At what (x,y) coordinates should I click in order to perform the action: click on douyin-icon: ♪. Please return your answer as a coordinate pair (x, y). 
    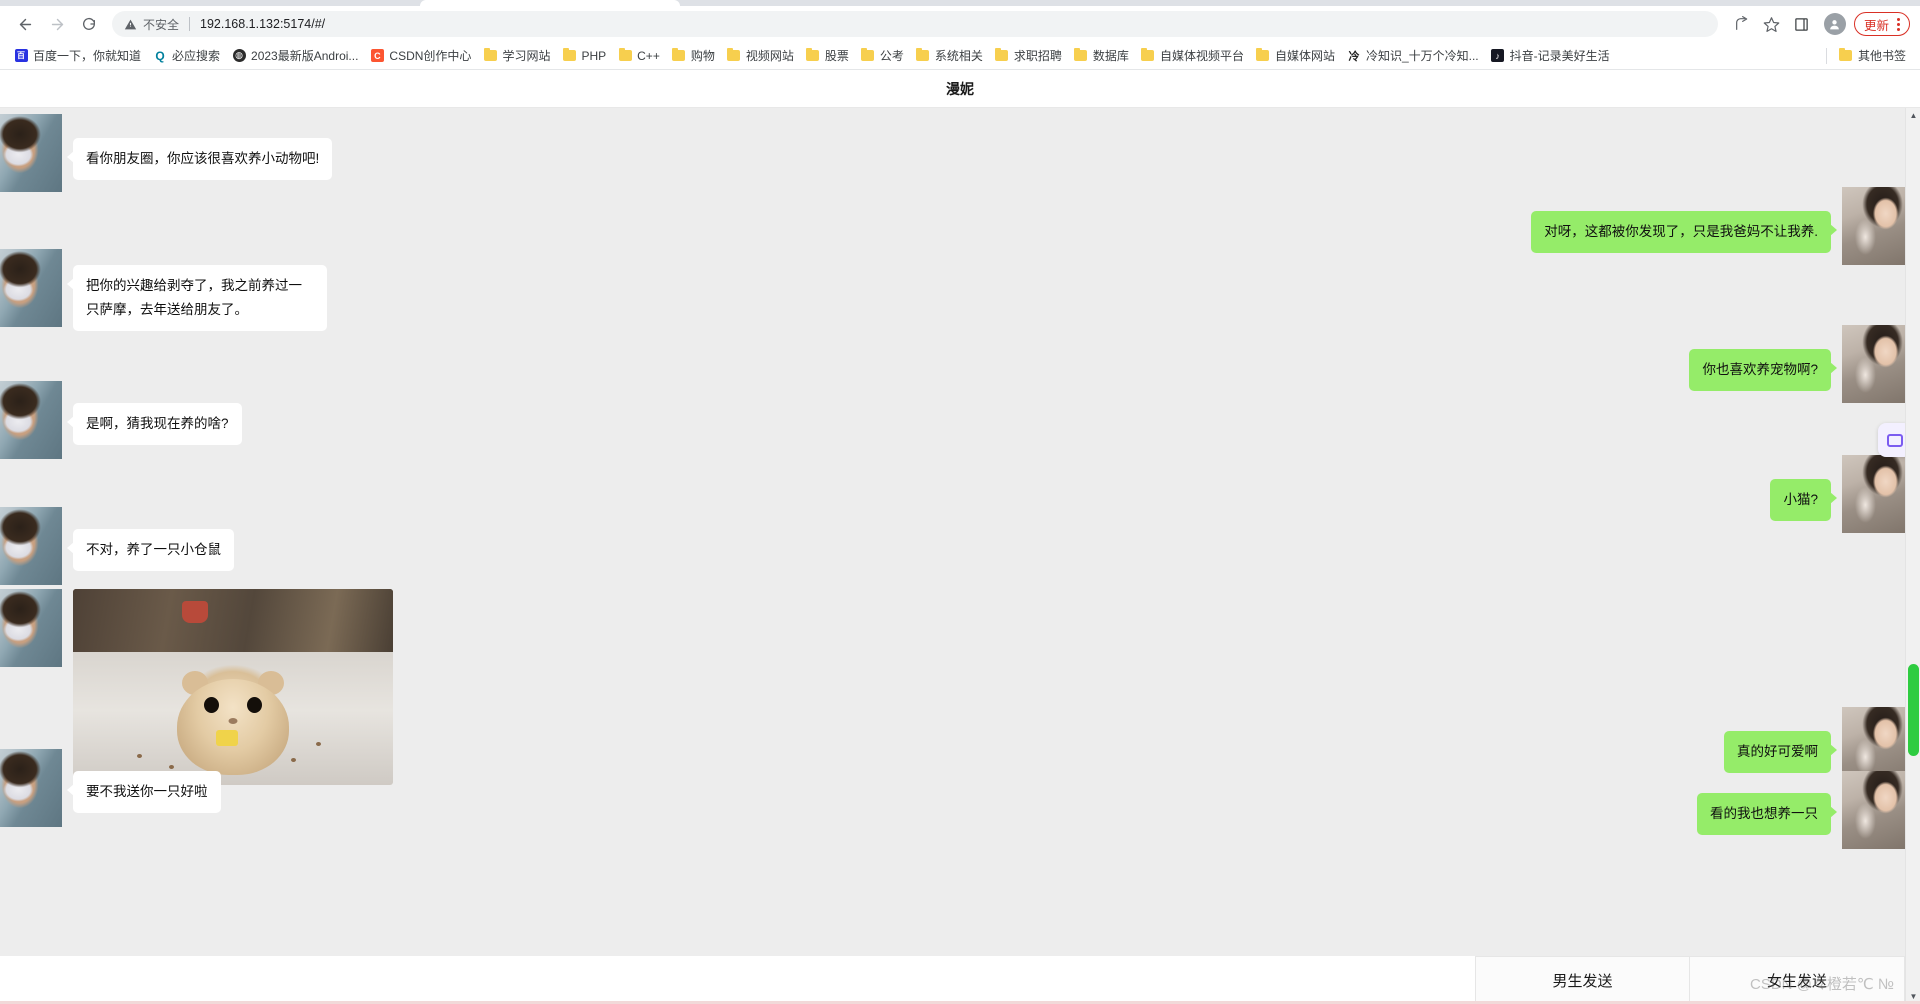
    Looking at the image, I should click on (1498, 56).